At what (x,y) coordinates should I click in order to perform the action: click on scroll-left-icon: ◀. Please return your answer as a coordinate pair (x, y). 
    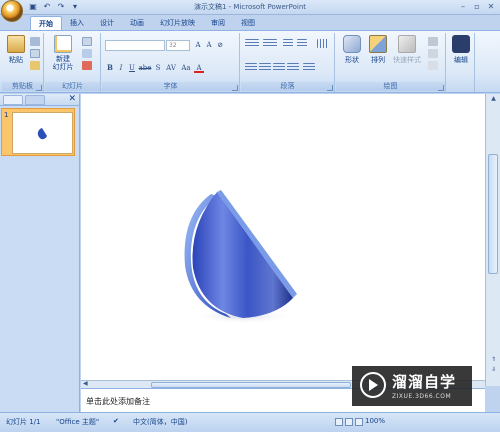
    Looking at the image, I should click on (85, 383).